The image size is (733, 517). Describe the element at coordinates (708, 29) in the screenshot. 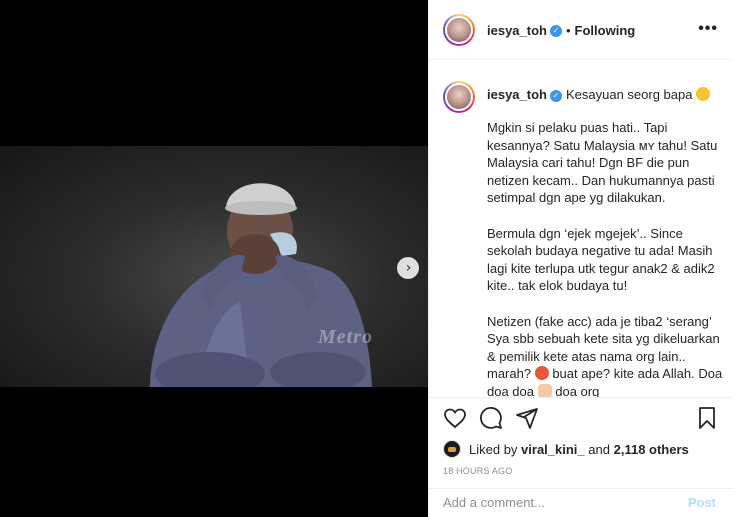

I see `more-options-icon: •••` at that location.